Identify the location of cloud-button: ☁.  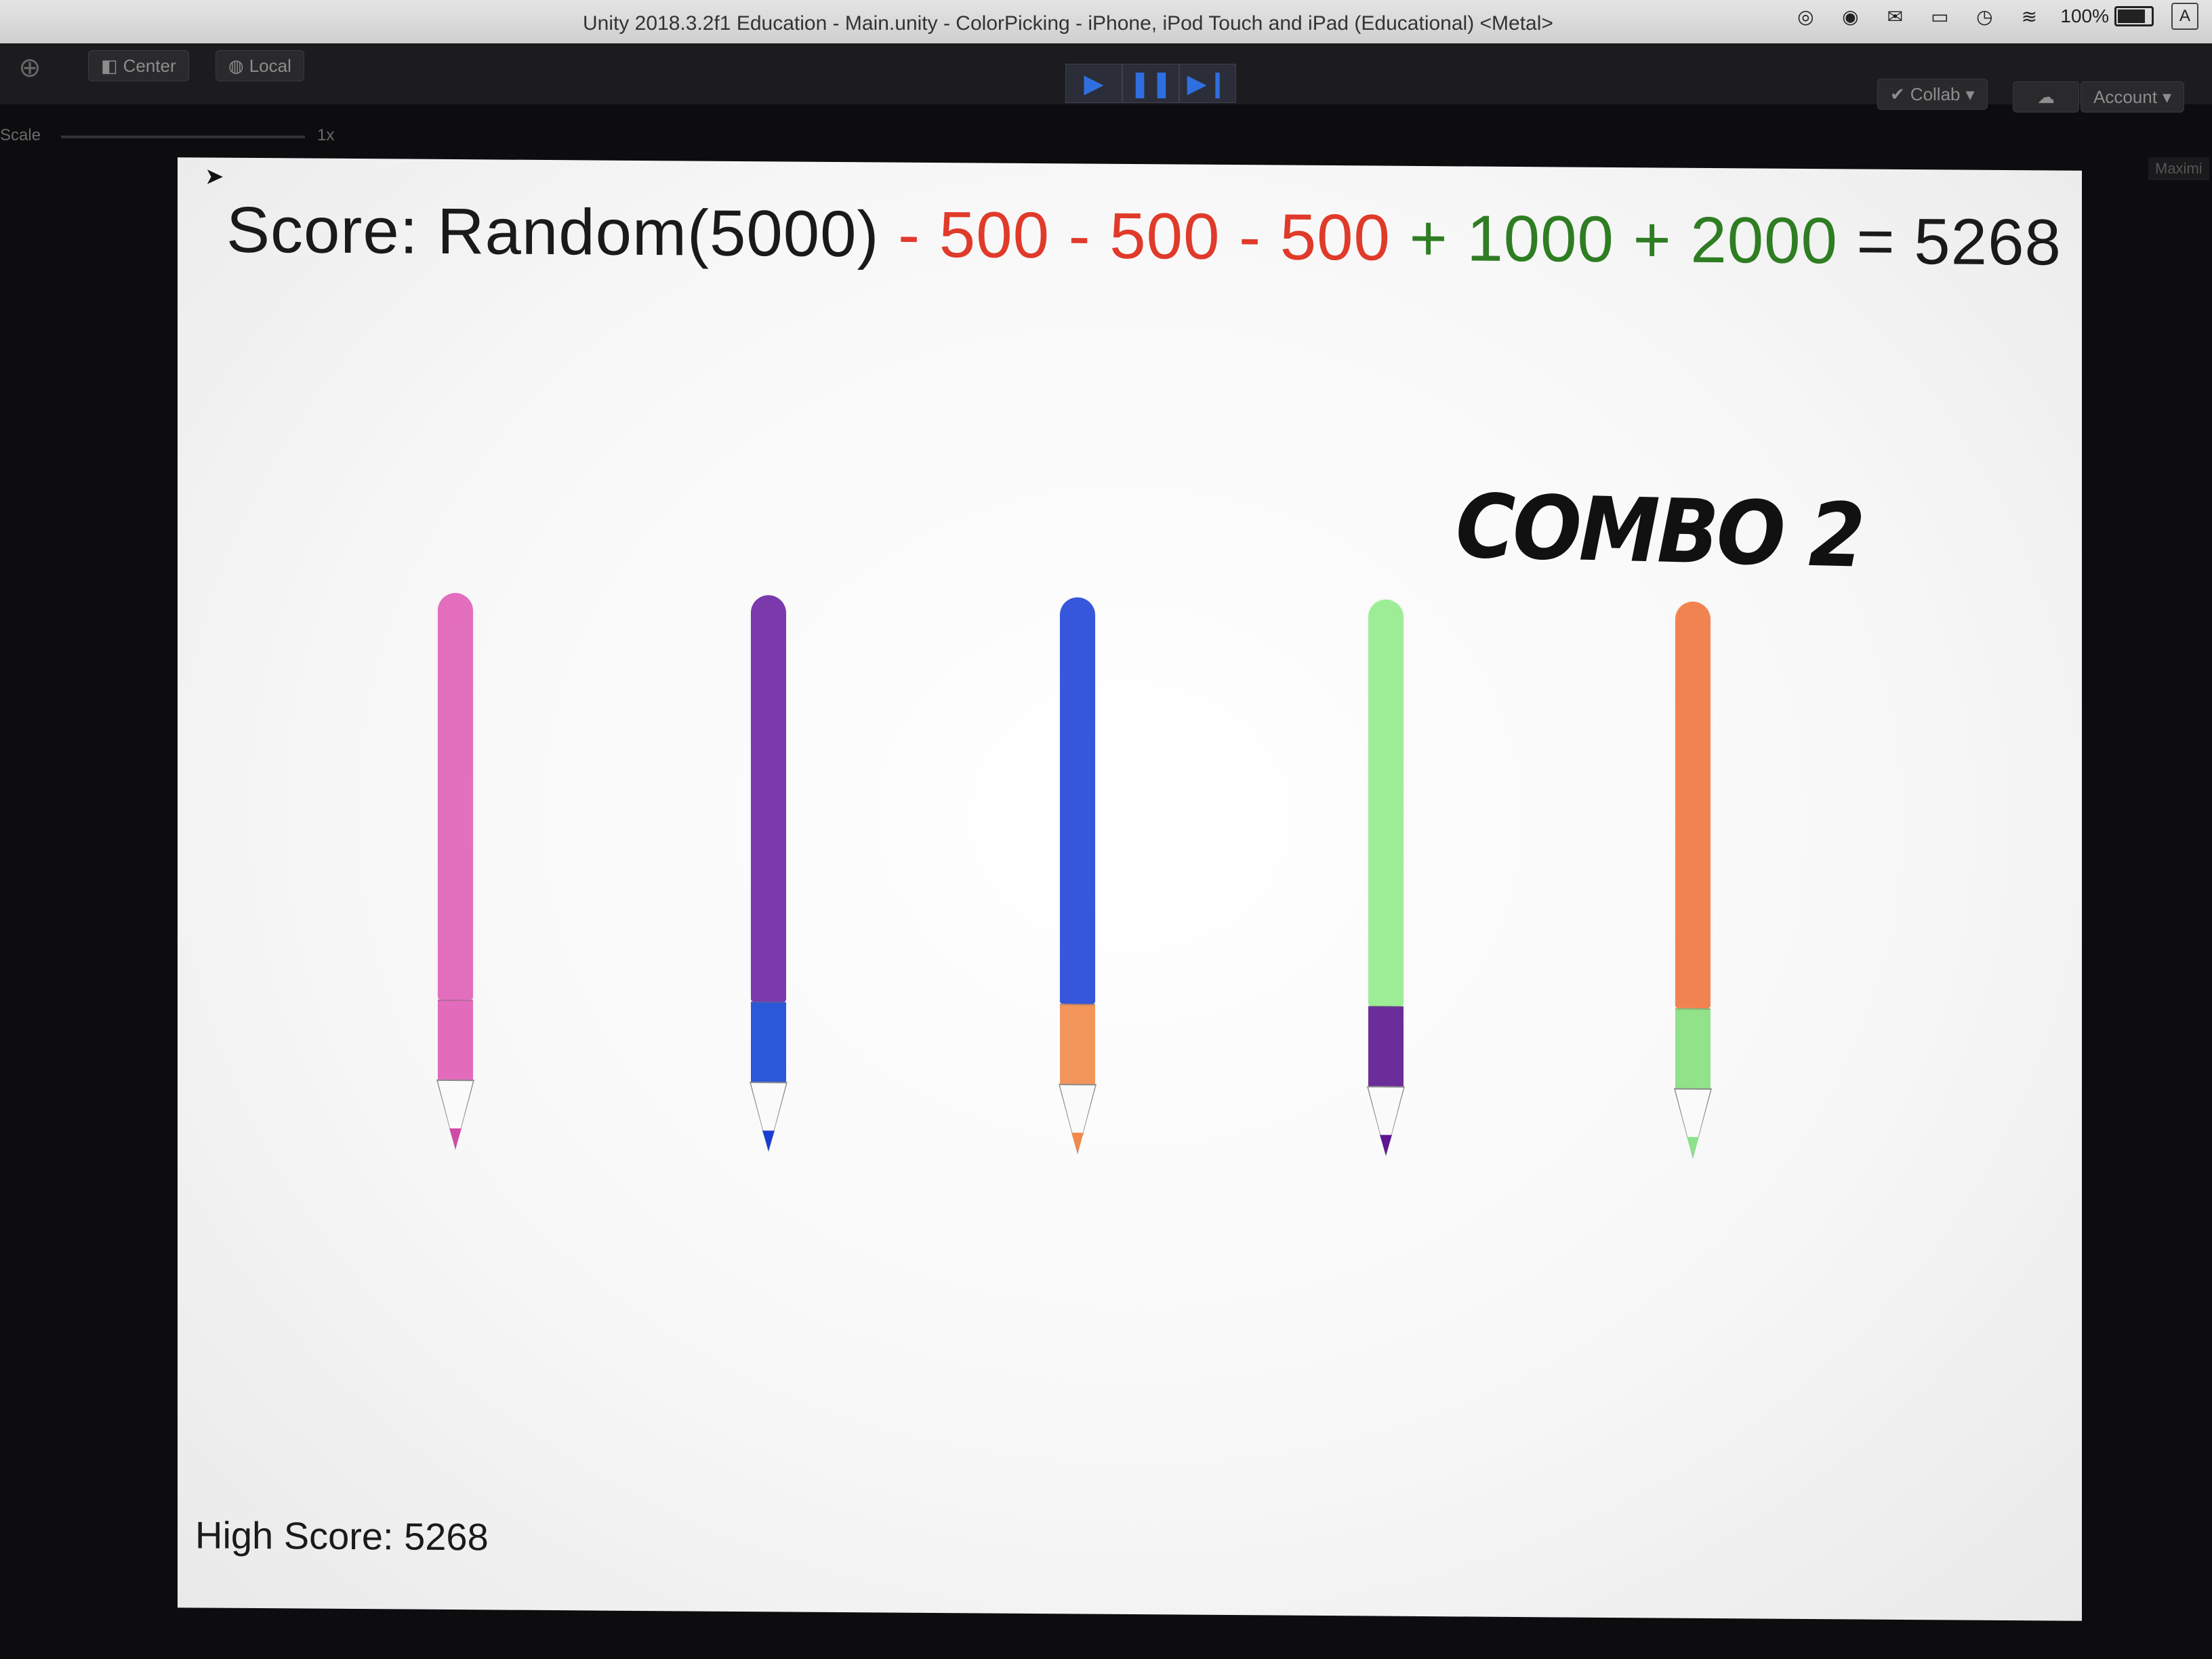
(2046, 96).